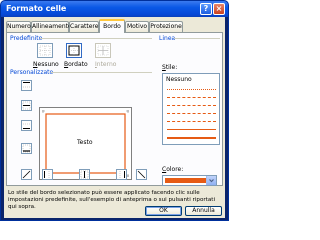  What do you see at coordinates (191, 105) in the screenshot?
I see `line-style-dash-dot-dot` at bounding box center [191, 105].